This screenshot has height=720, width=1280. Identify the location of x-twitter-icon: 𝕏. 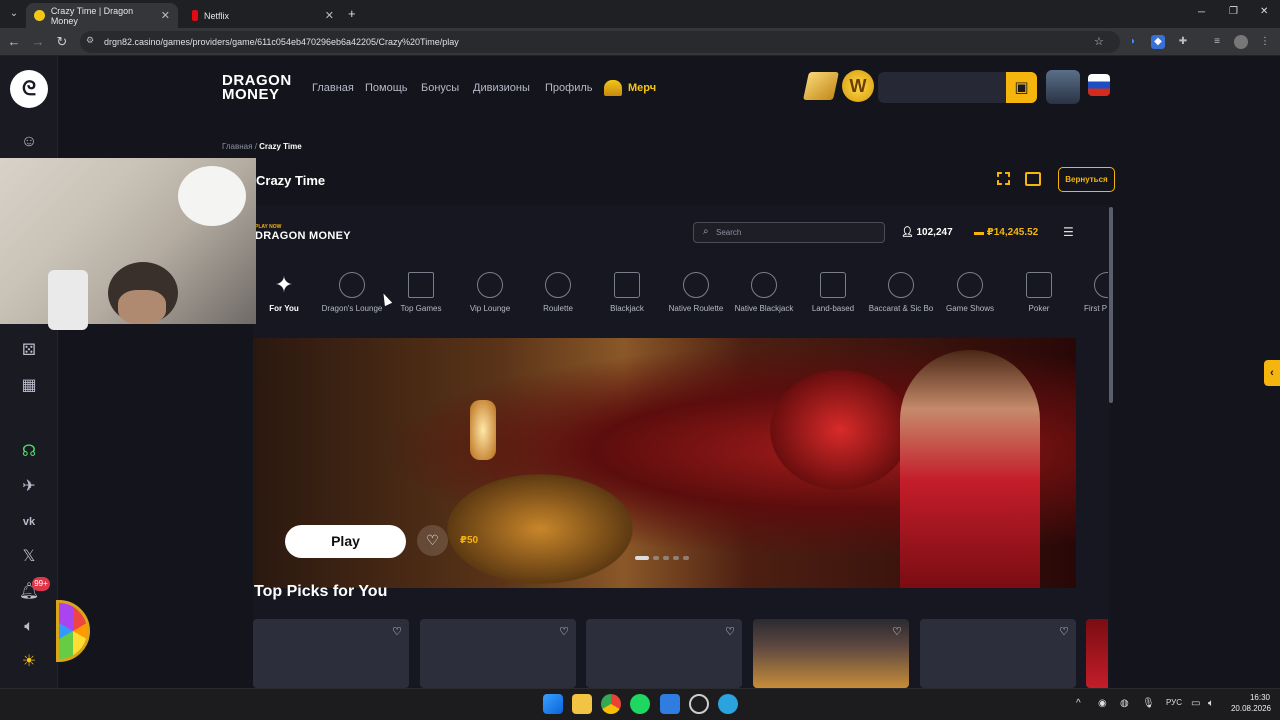
(29, 557).